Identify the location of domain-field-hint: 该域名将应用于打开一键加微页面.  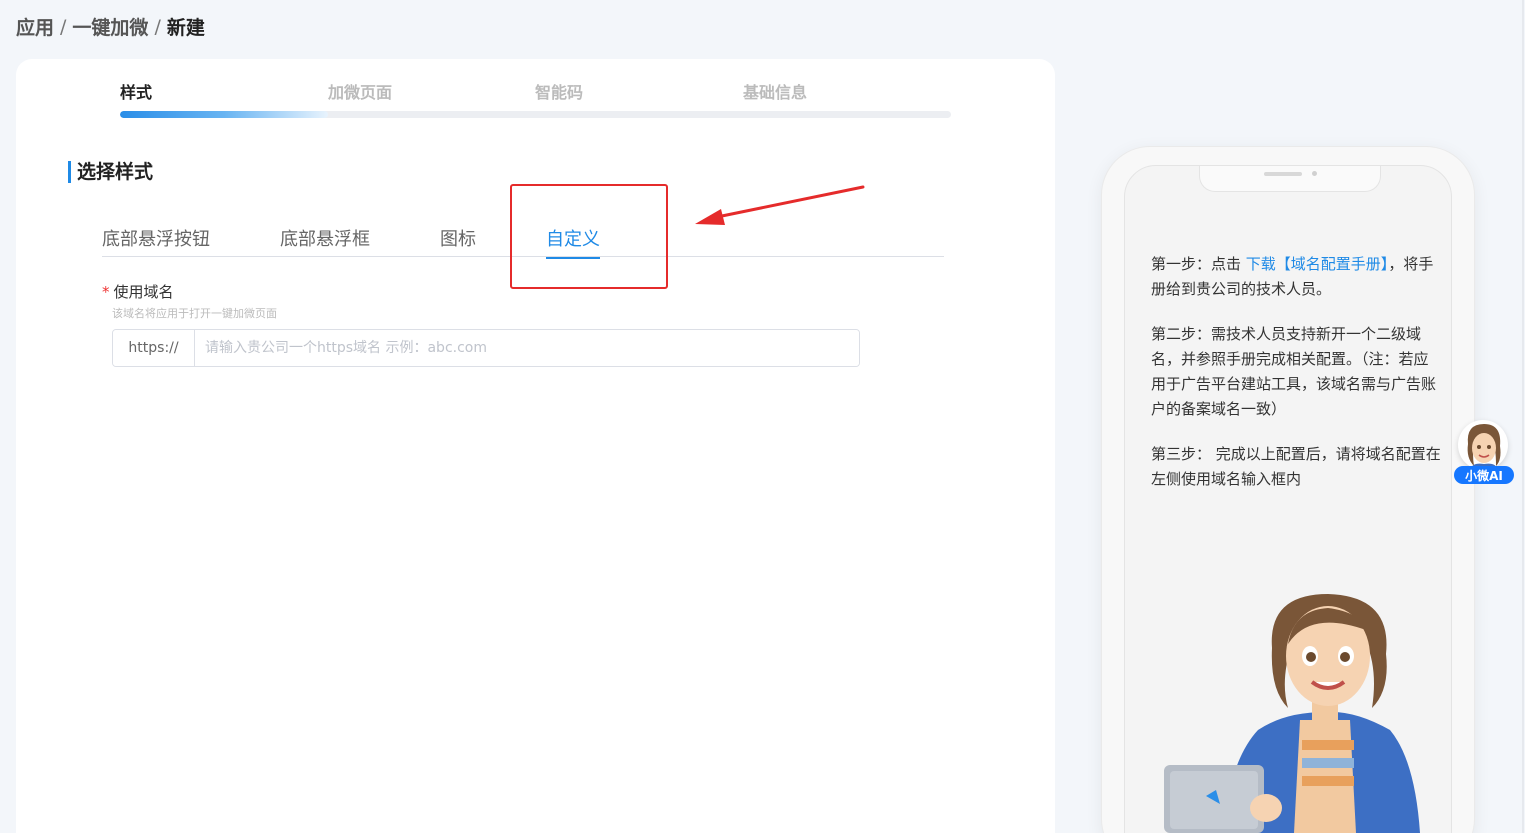
(194, 313).